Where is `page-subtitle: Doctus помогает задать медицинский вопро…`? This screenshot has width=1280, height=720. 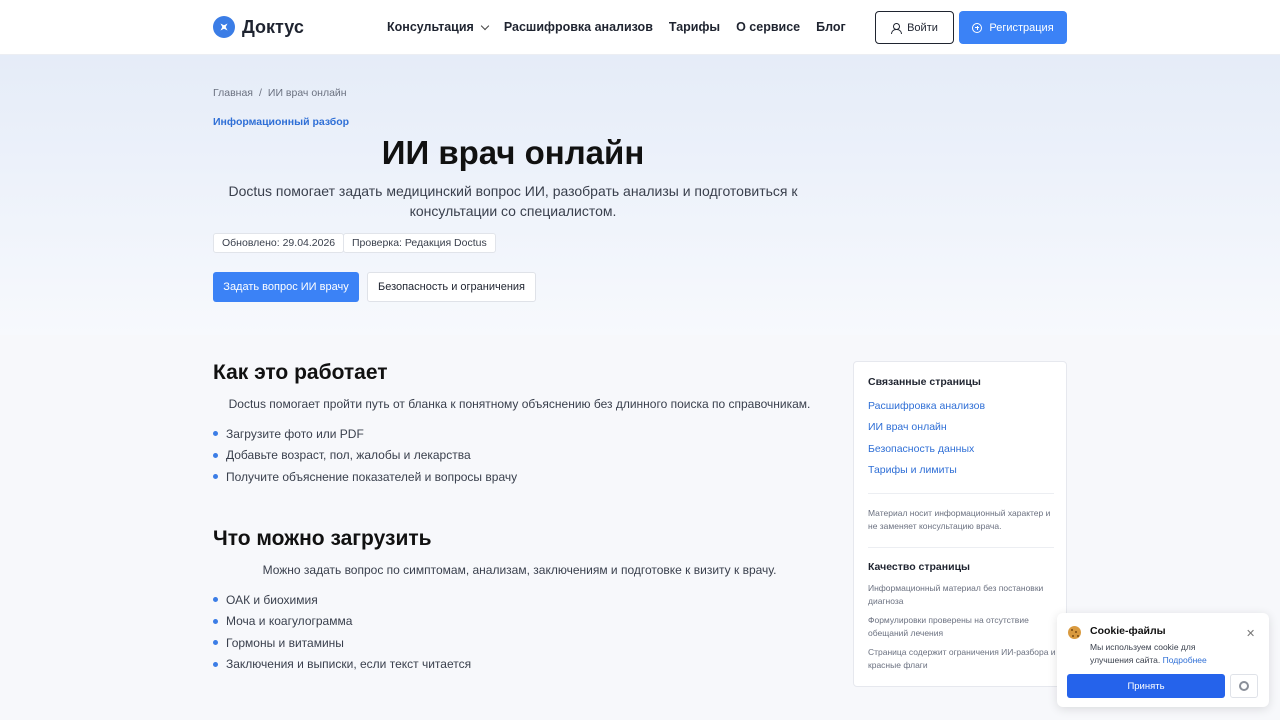
page-subtitle: Doctus помогает задать медицинский вопро… is located at coordinates (513, 201).